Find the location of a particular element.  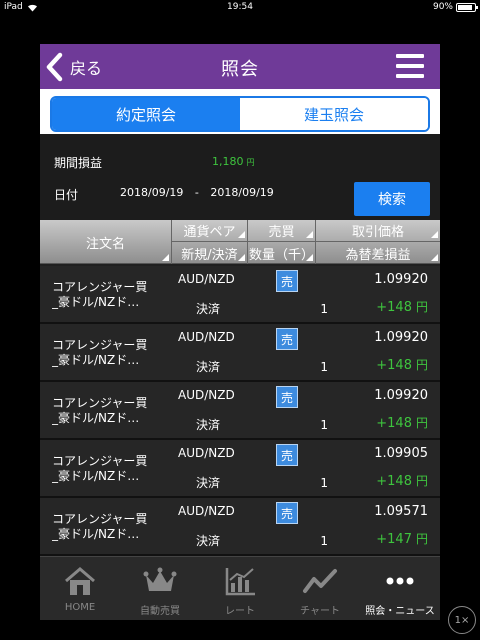

tab-auto-trade: 自動売買 is located at coordinates (160, 588).